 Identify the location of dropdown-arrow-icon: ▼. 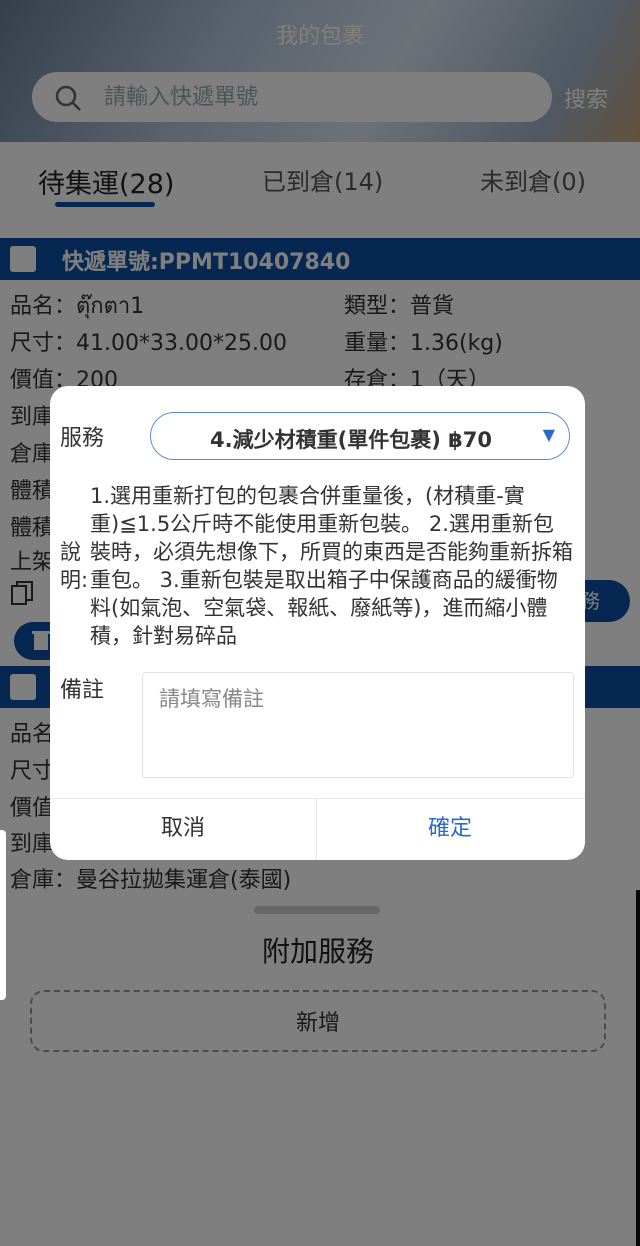
(548, 434).